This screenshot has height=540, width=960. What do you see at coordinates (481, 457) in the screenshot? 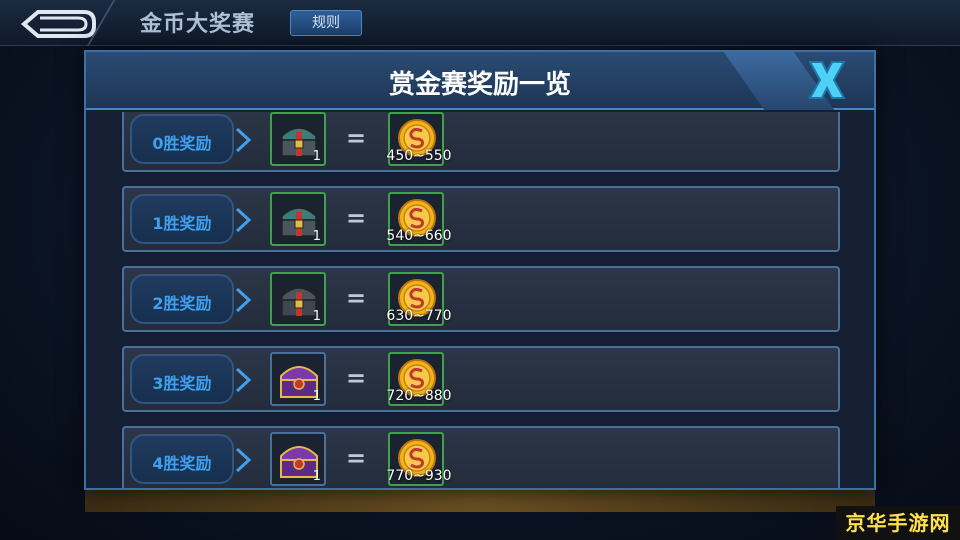
I see `reward-row: 4胜奖励 1 = 770~930` at bounding box center [481, 457].